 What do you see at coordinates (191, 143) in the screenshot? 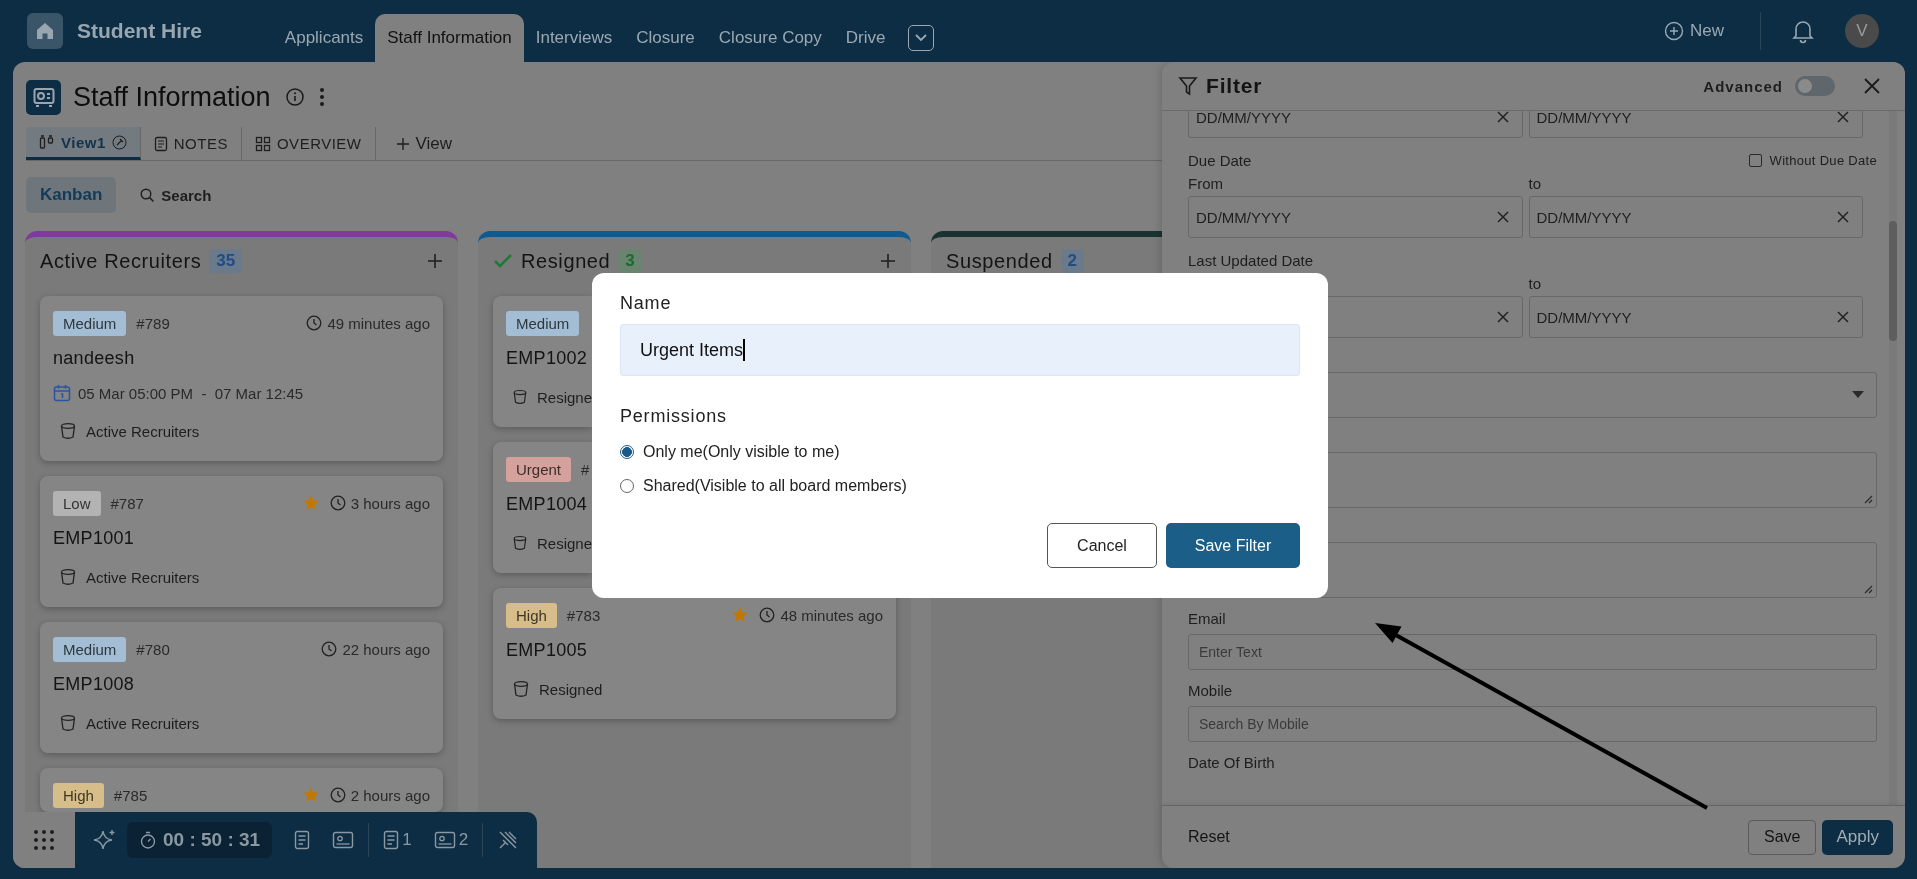
I see `view-tab: NOTES` at bounding box center [191, 143].